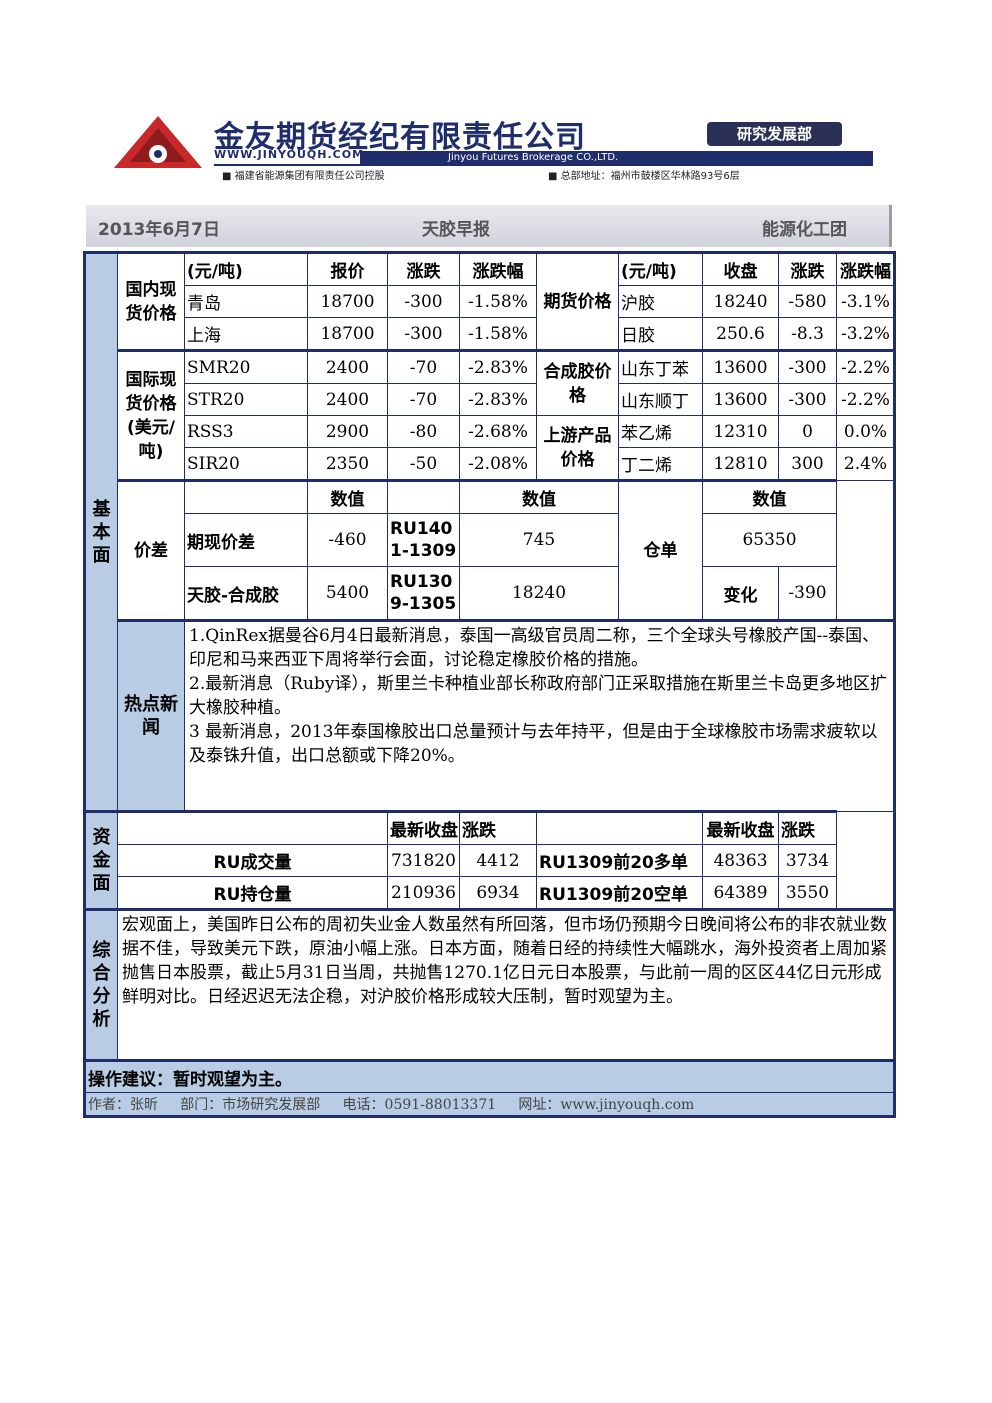 This screenshot has width=992, height=1403. What do you see at coordinates (498, 431) in the screenshot?
I see `pct-cell: -2.68%` at bounding box center [498, 431].